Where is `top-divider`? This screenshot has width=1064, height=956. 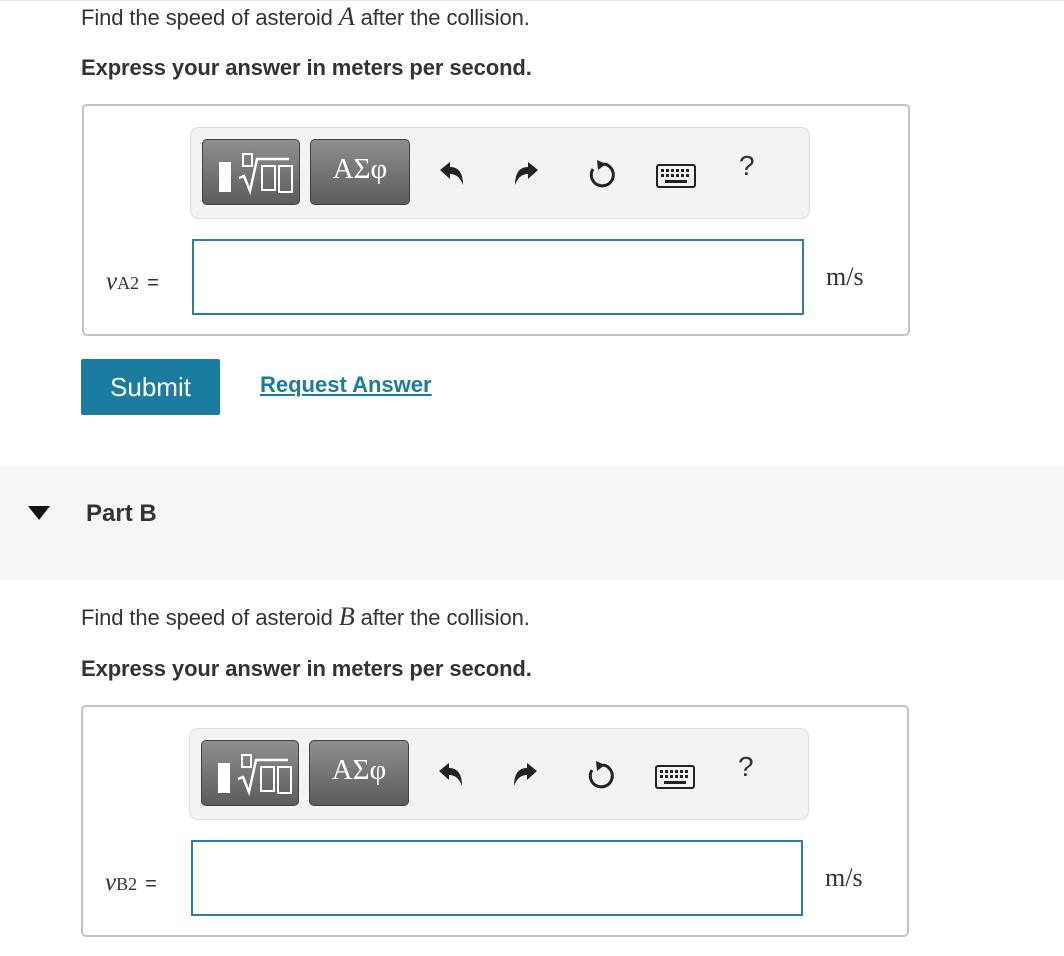
top-divider is located at coordinates (532, 0).